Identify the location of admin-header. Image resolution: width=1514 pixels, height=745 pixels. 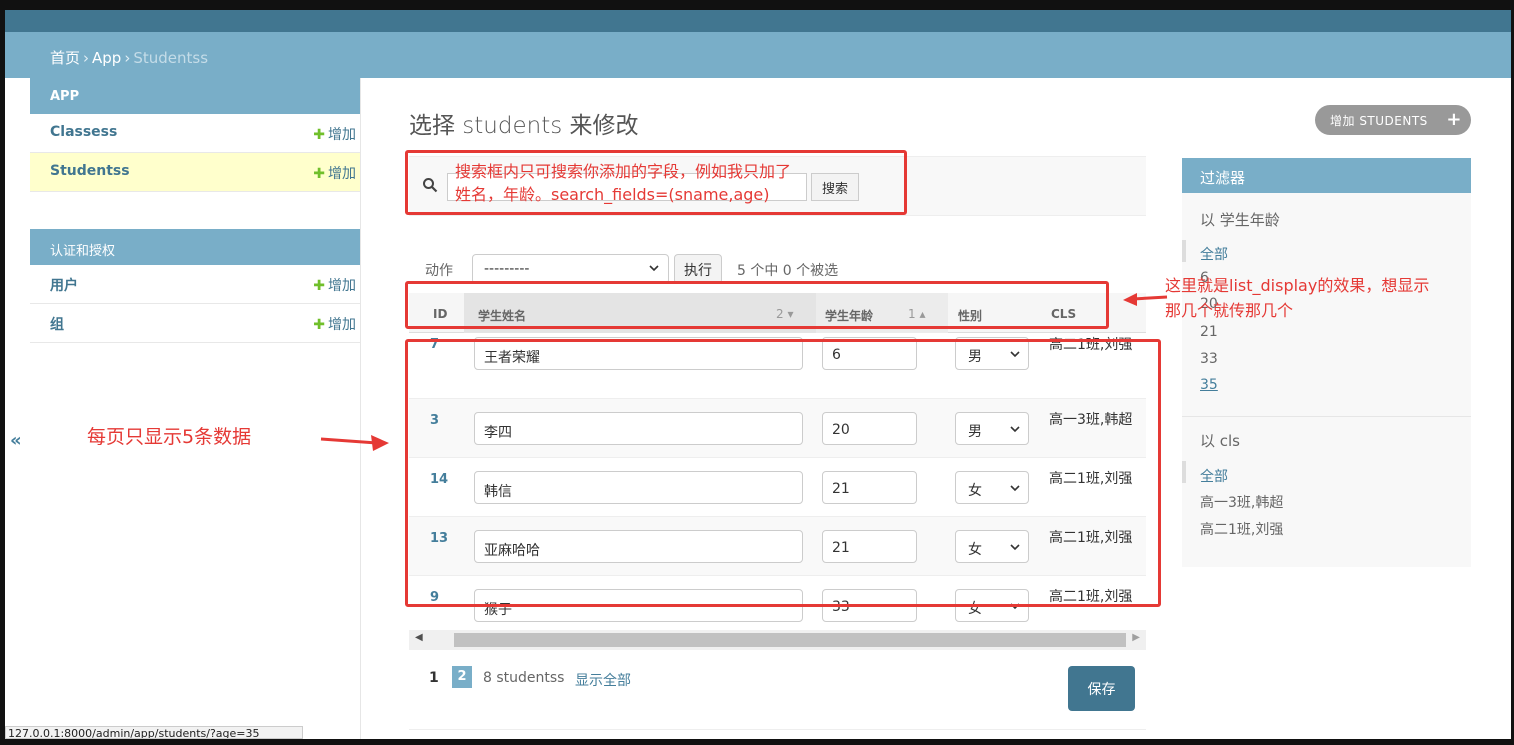
(758, 21).